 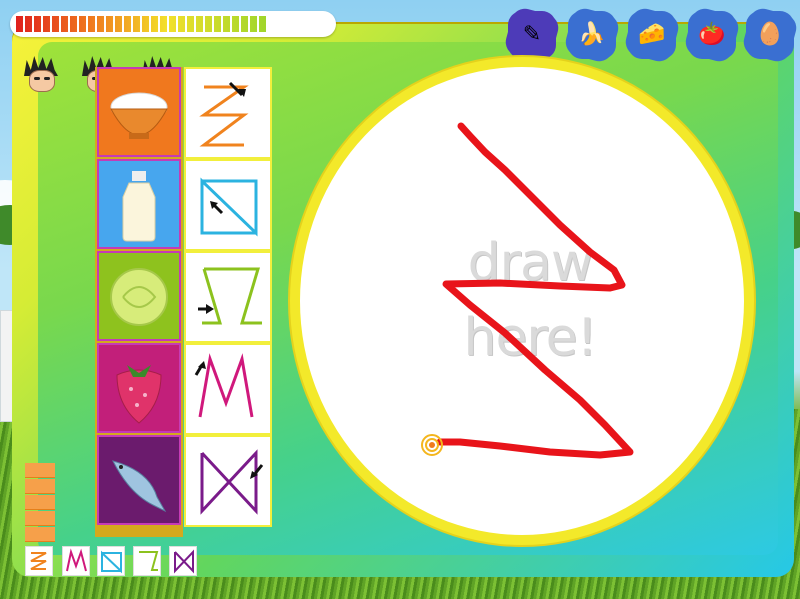 I want to click on selected-pattern-bowtie-x, so click(x=183, y=561).